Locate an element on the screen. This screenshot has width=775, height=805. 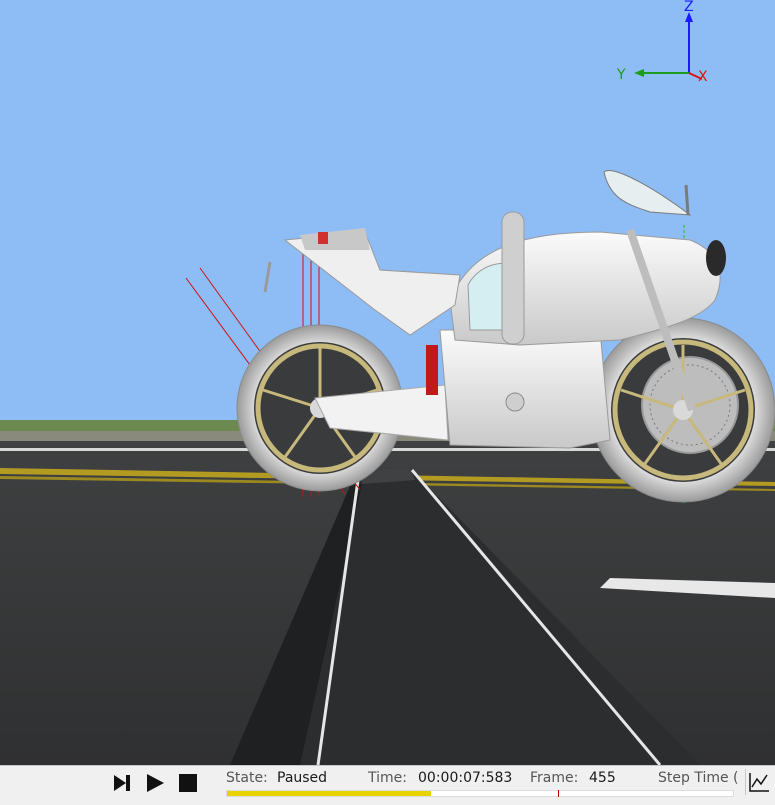
axis-z-label: Z is located at coordinates (689, 7).